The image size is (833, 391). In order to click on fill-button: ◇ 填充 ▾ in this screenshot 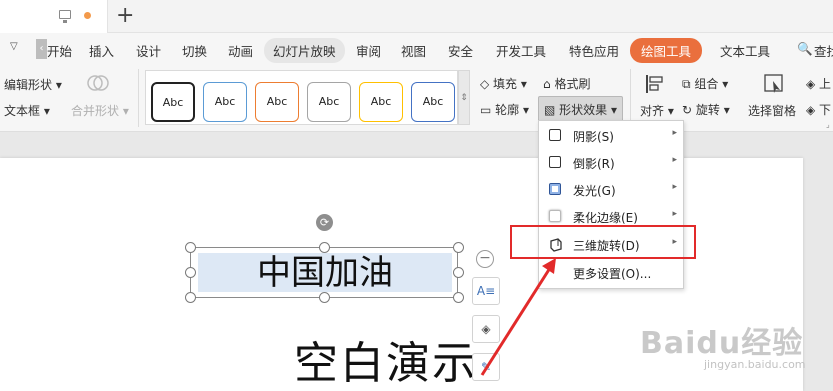, I will do `click(503, 83)`.